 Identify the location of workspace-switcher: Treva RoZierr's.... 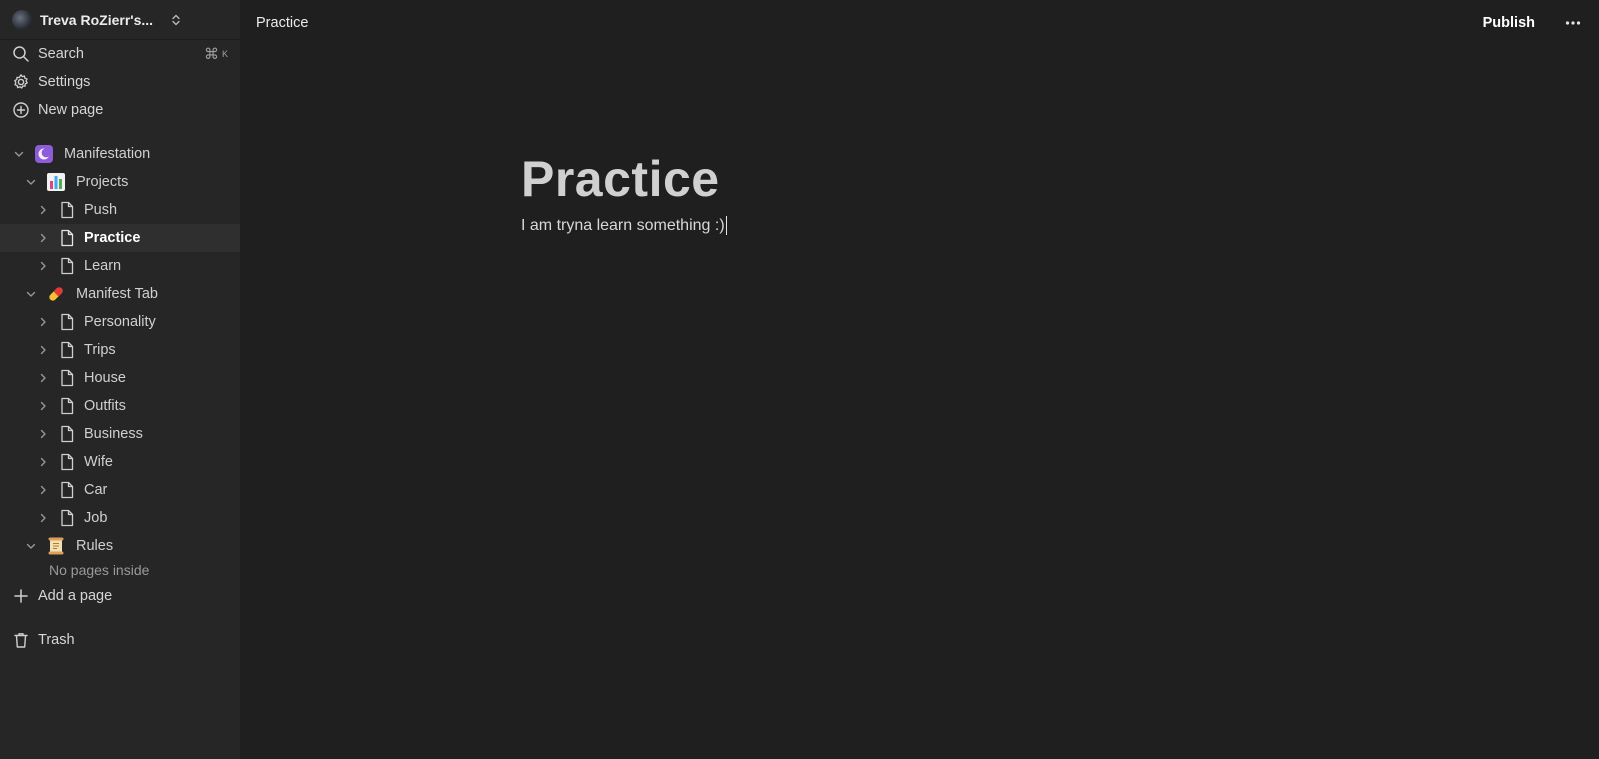
(120, 20).